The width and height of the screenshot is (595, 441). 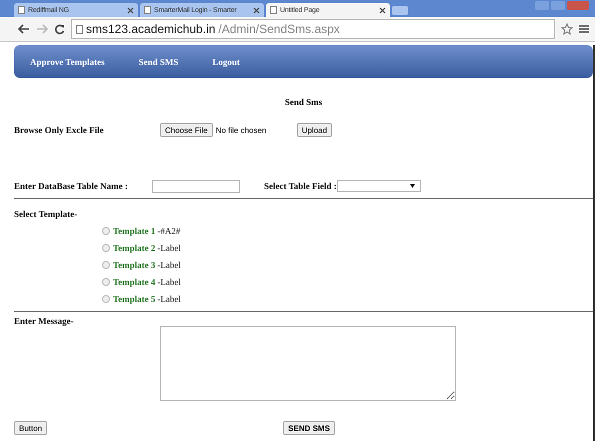 What do you see at coordinates (168, 231) in the screenshot?
I see `template-text: -#A2#` at bounding box center [168, 231].